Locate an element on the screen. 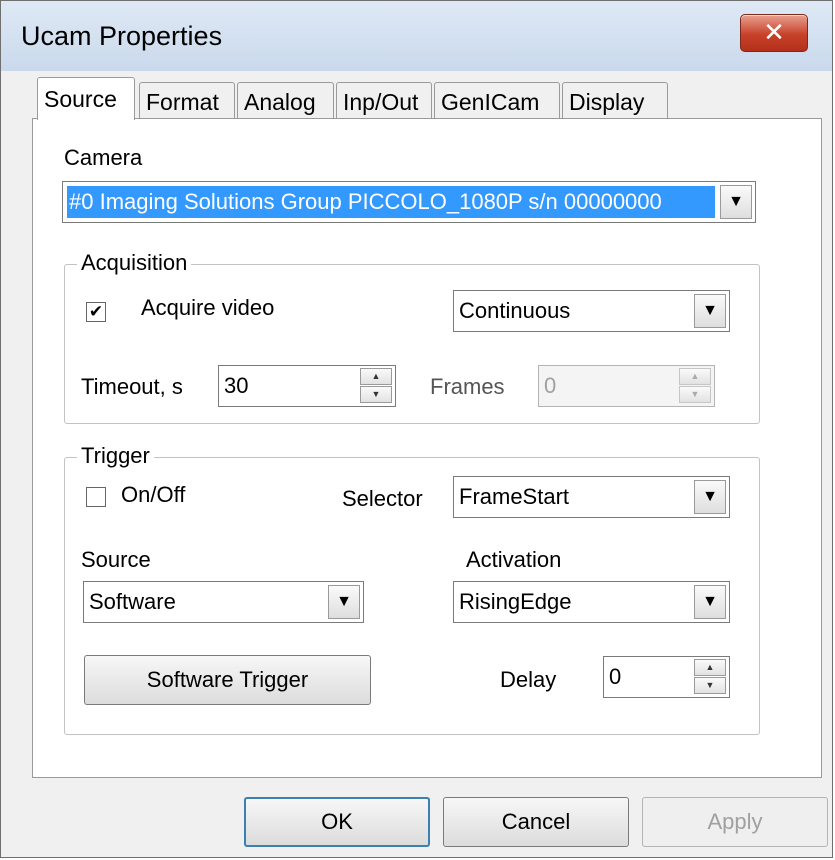 This screenshot has height=860, width=835. trigger-onoff-checkbox is located at coordinates (96, 497).